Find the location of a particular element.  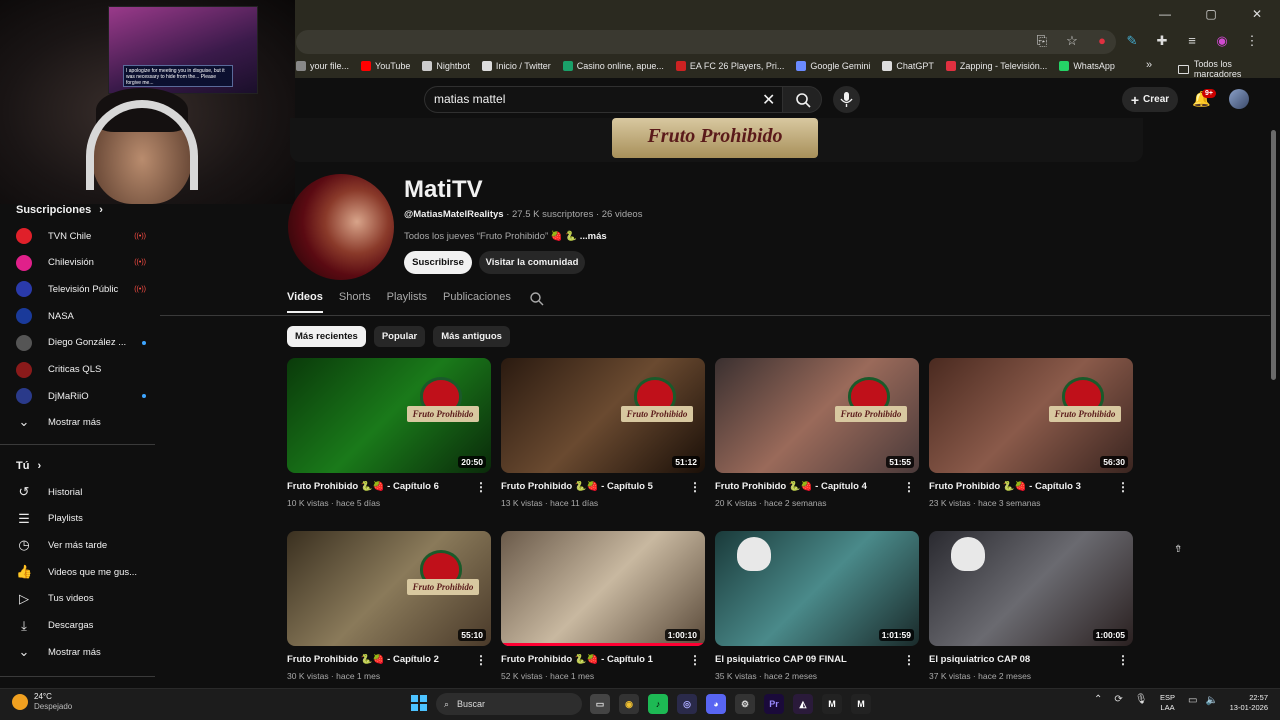

sidebar-subscription: NASA is located at coordinates (81, 316).